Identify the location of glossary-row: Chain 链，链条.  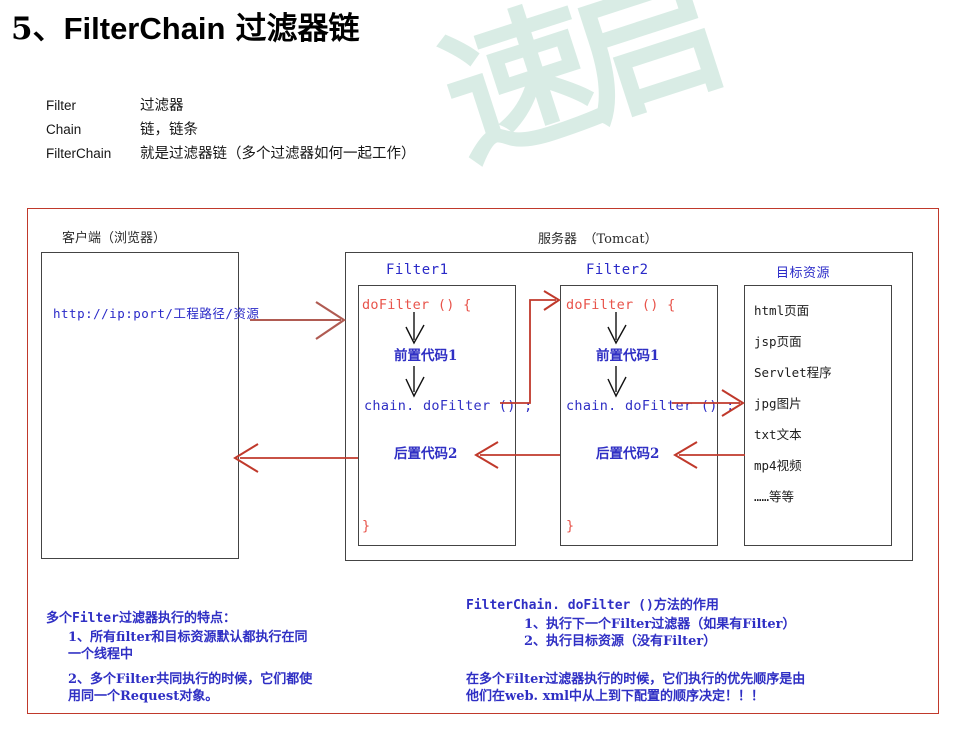
(231, 130).